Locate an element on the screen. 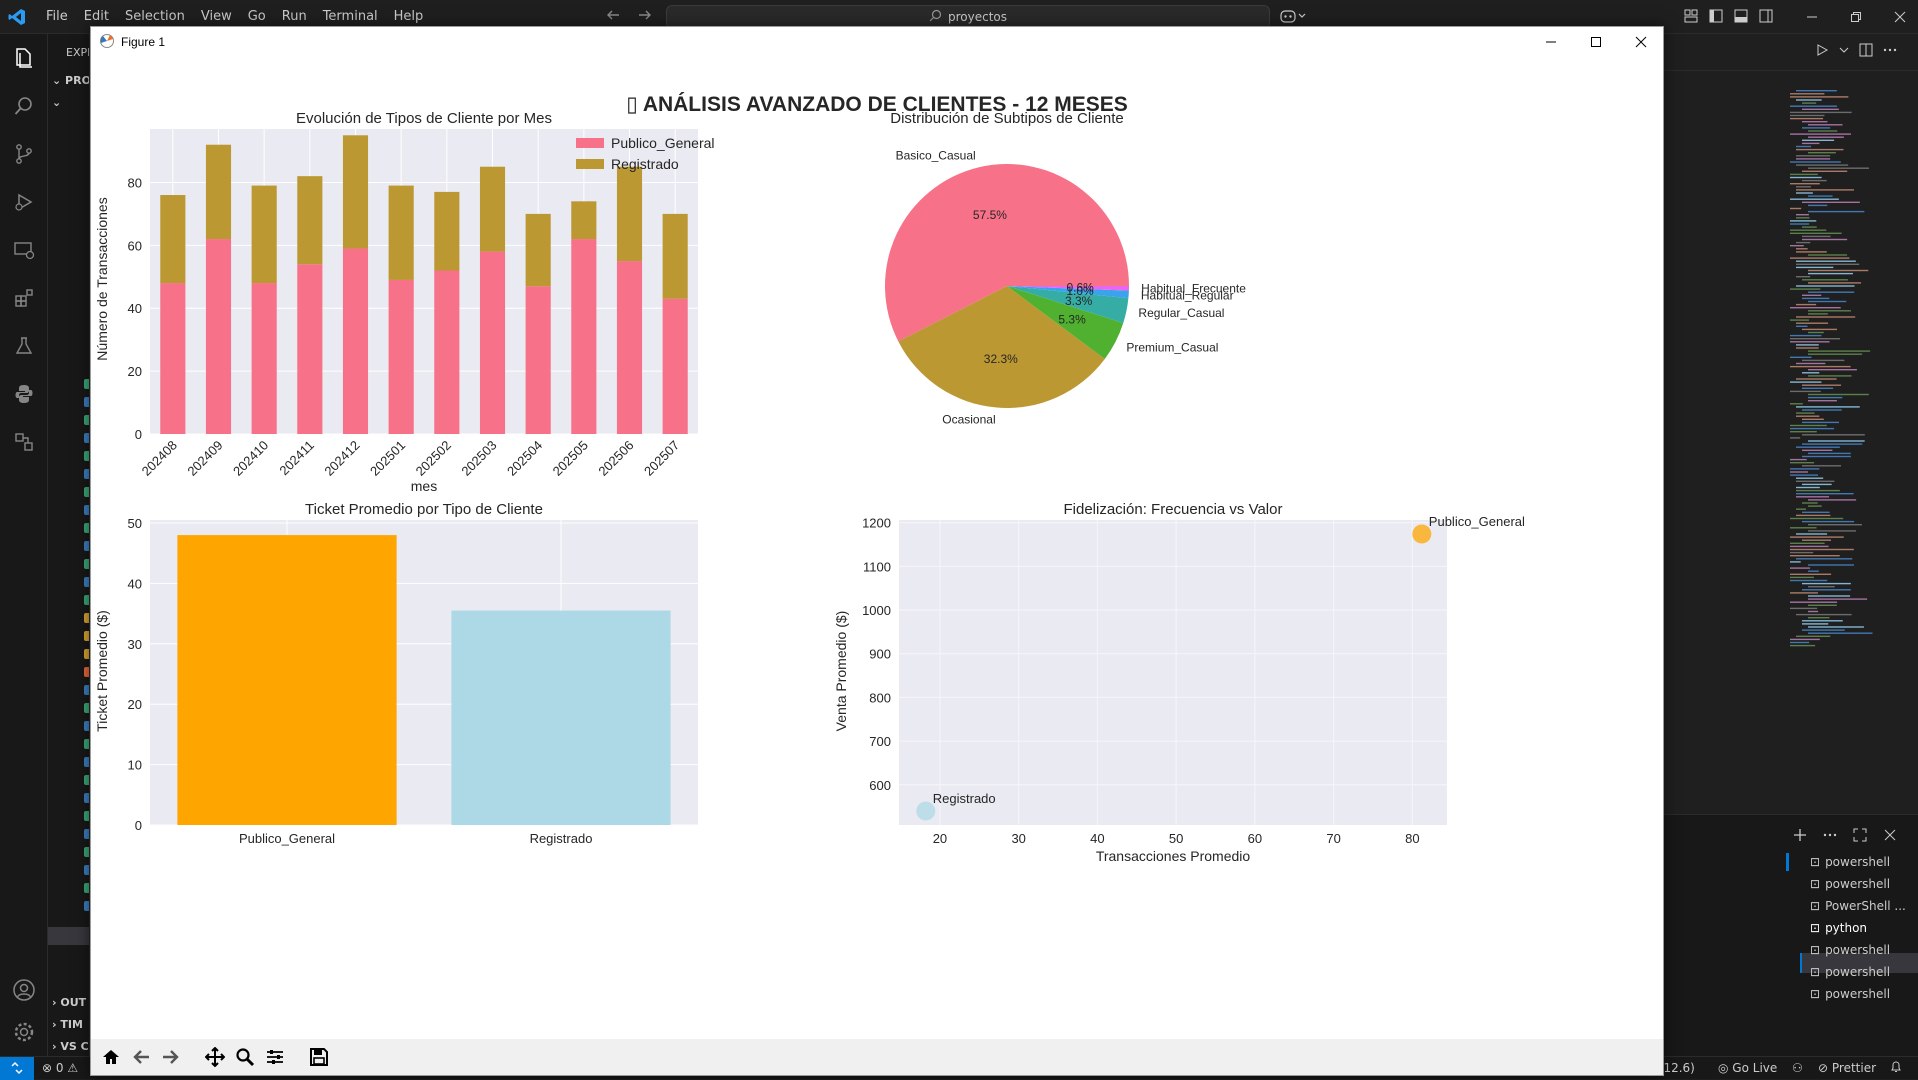 The height and width of the screenshot is (1080, 1918). explorer-icon is located at coordinates (24, 58).